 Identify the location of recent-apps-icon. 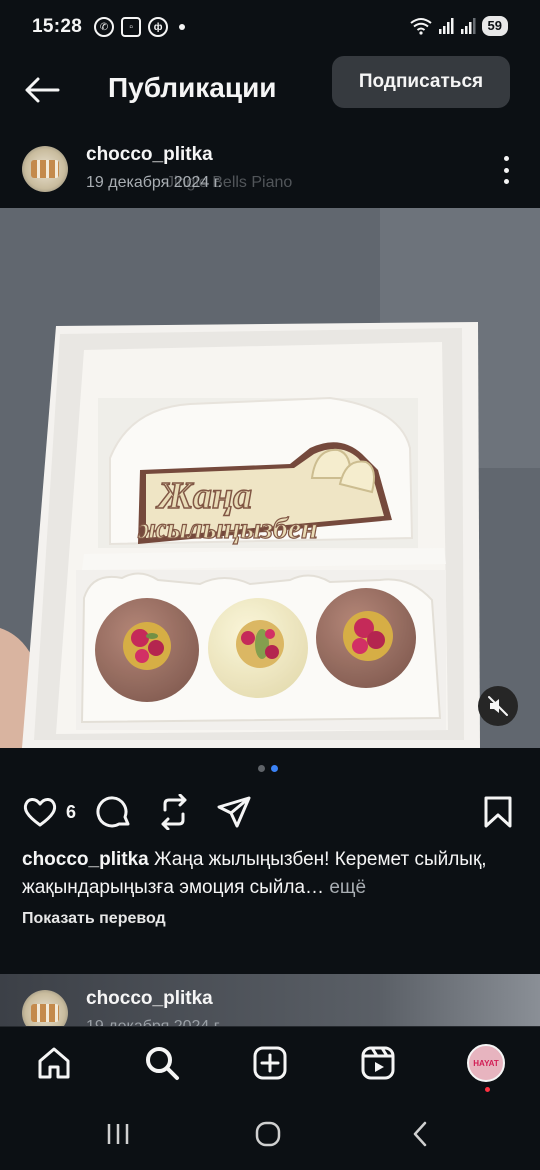
(118, 1134).